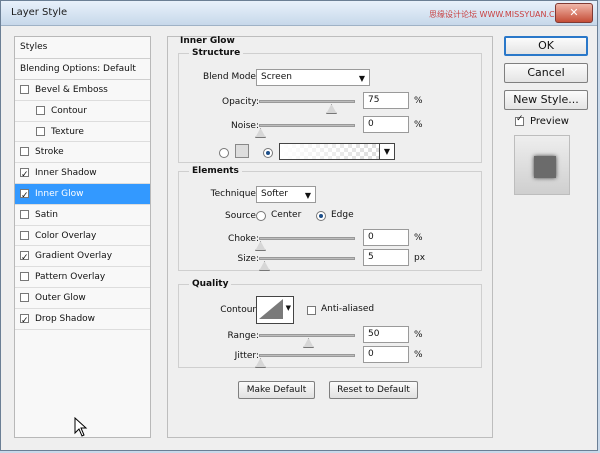  I want to click on watermark-text: 思缘设计论坛 WWW.MISSYUAN.COM, so click(498, 14).